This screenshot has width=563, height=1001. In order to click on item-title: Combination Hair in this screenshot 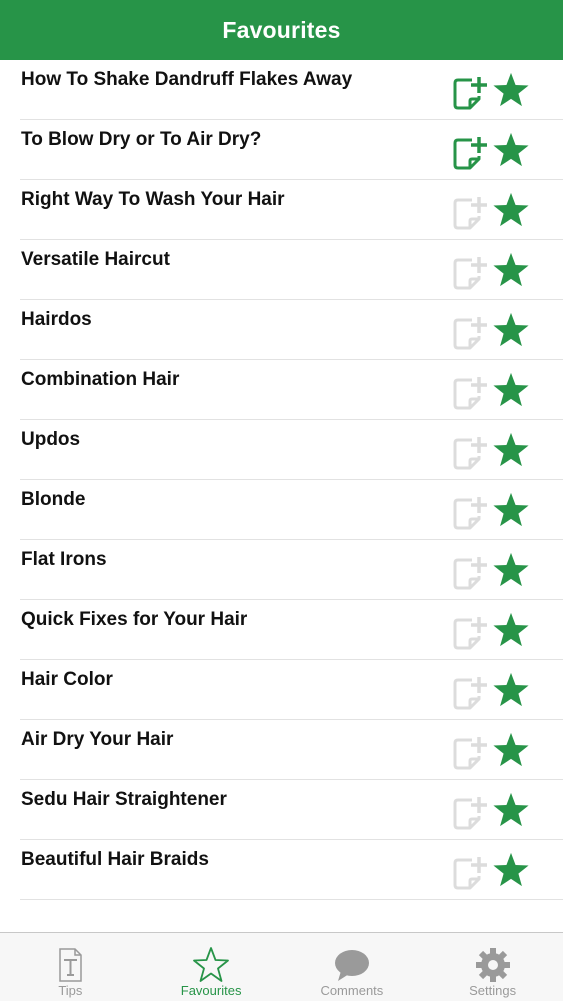, I will do `click(100, 379)`.